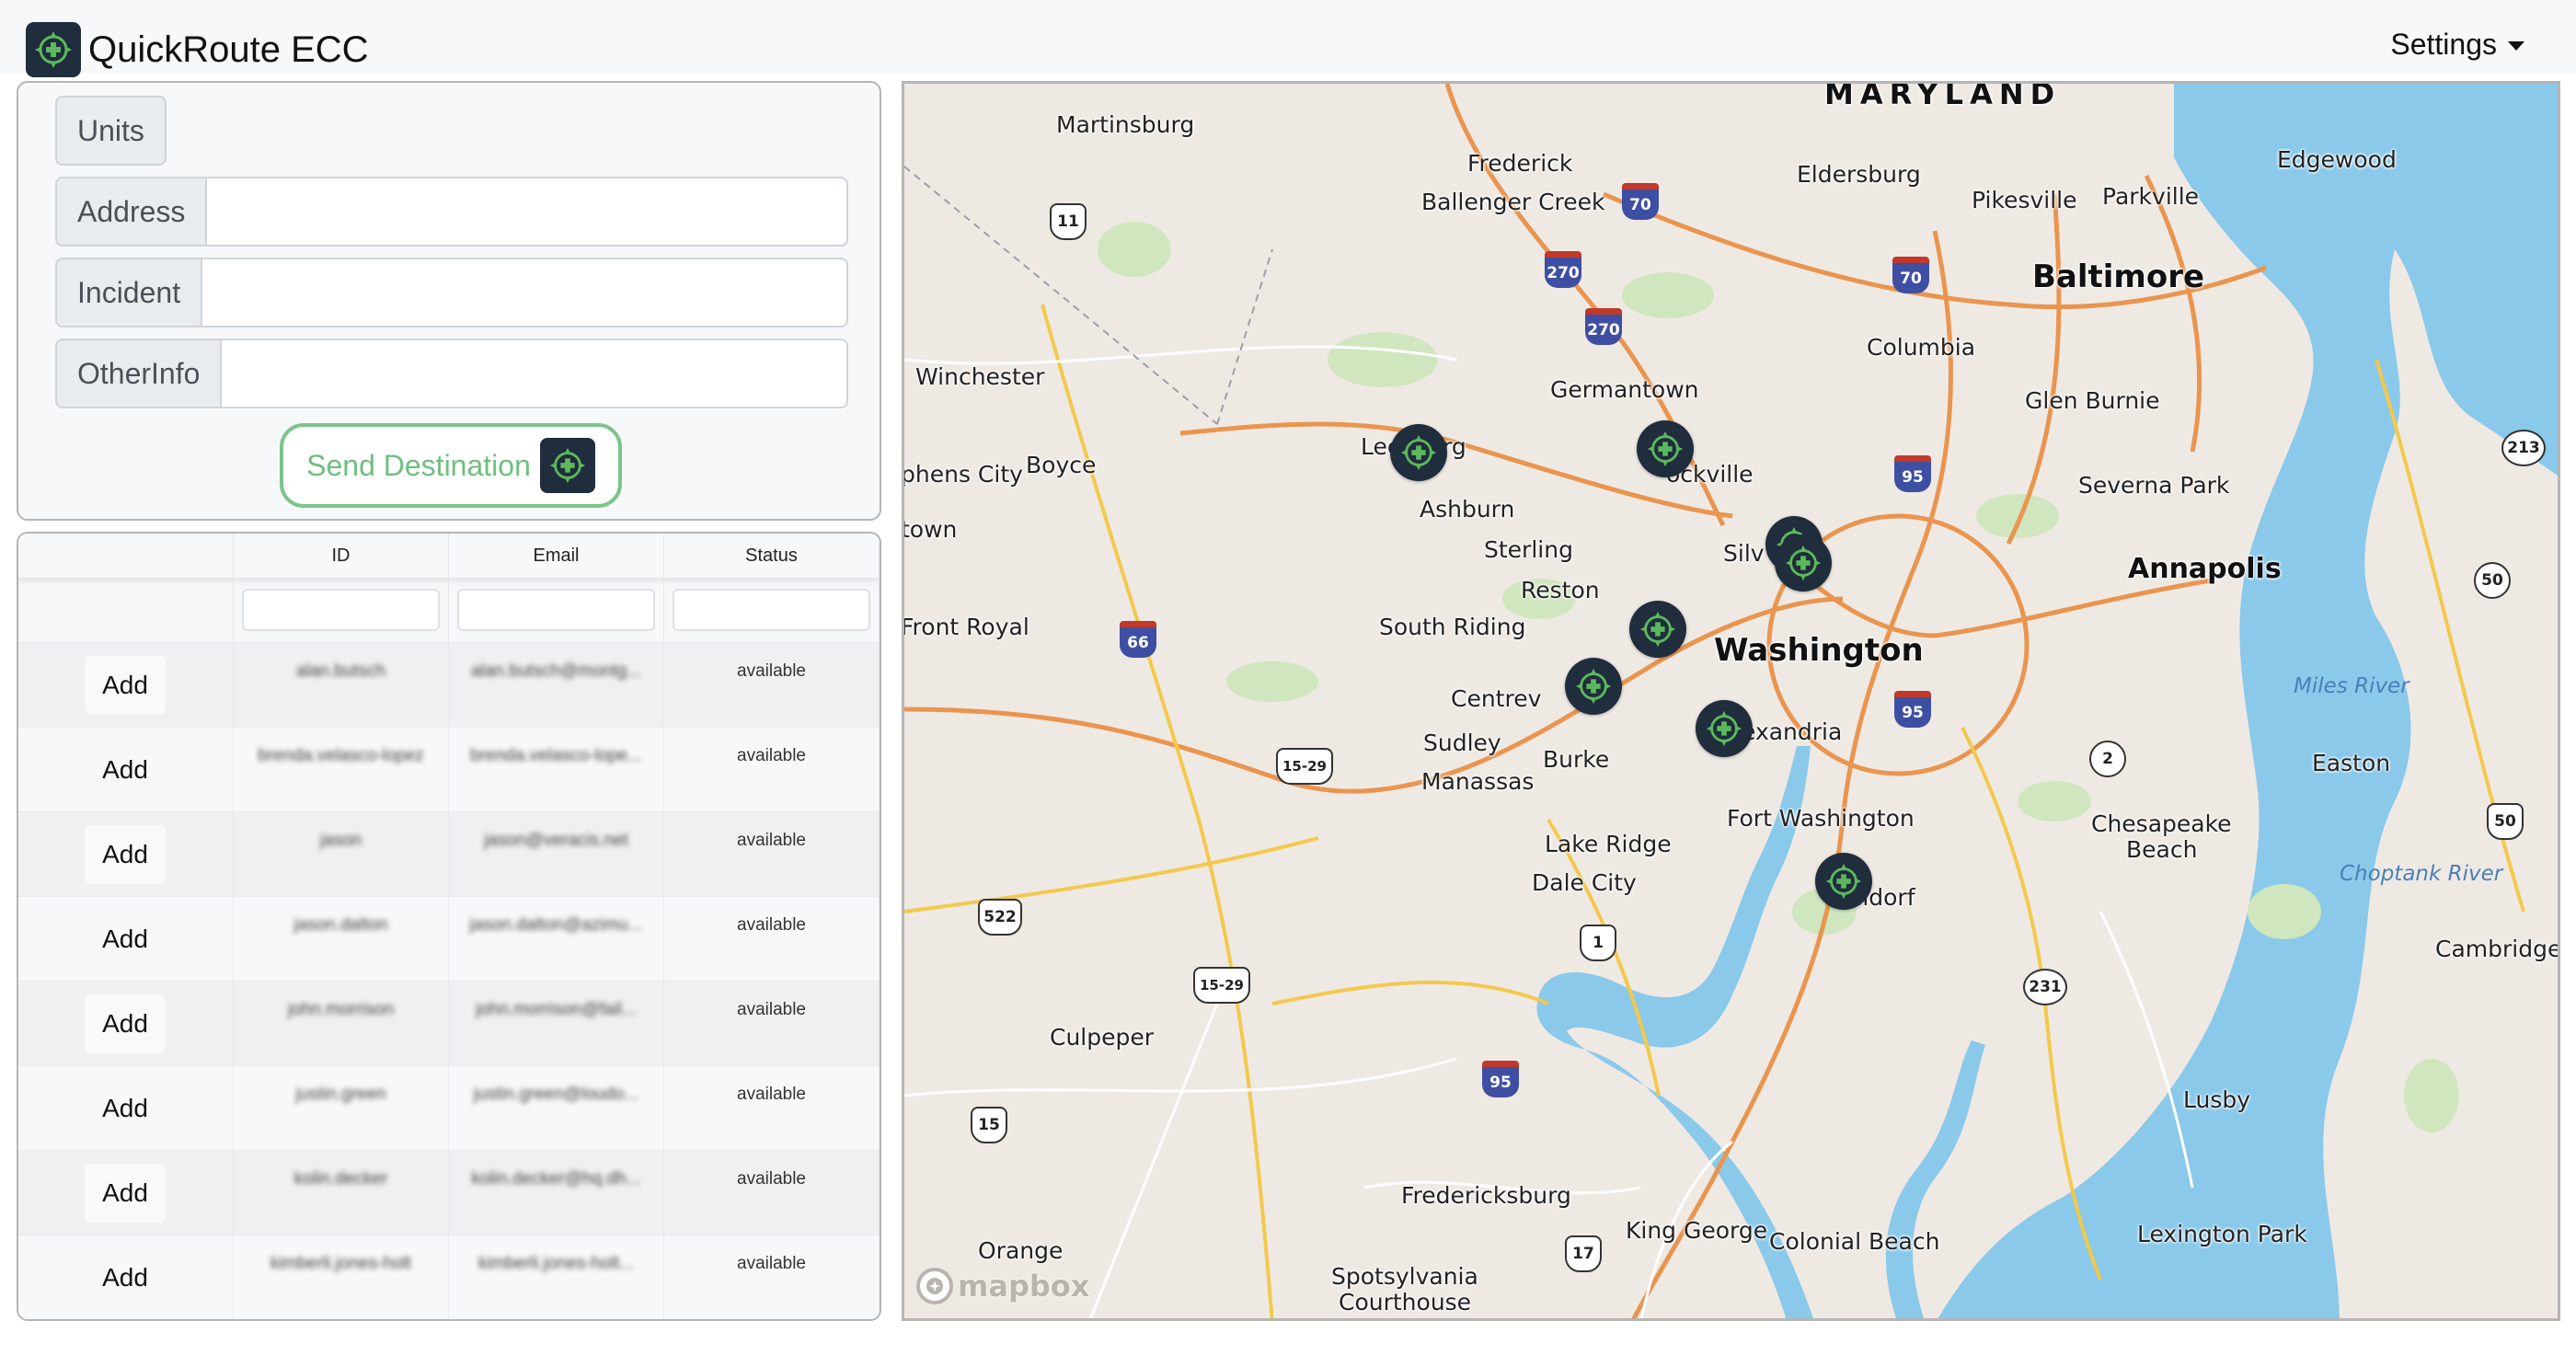 This screenshot has width=2576, height=1367. Describe the element at coordinates (1288, 39) in the screenshot. I see `navbar: QuickRoute ECC Settings` at that location.